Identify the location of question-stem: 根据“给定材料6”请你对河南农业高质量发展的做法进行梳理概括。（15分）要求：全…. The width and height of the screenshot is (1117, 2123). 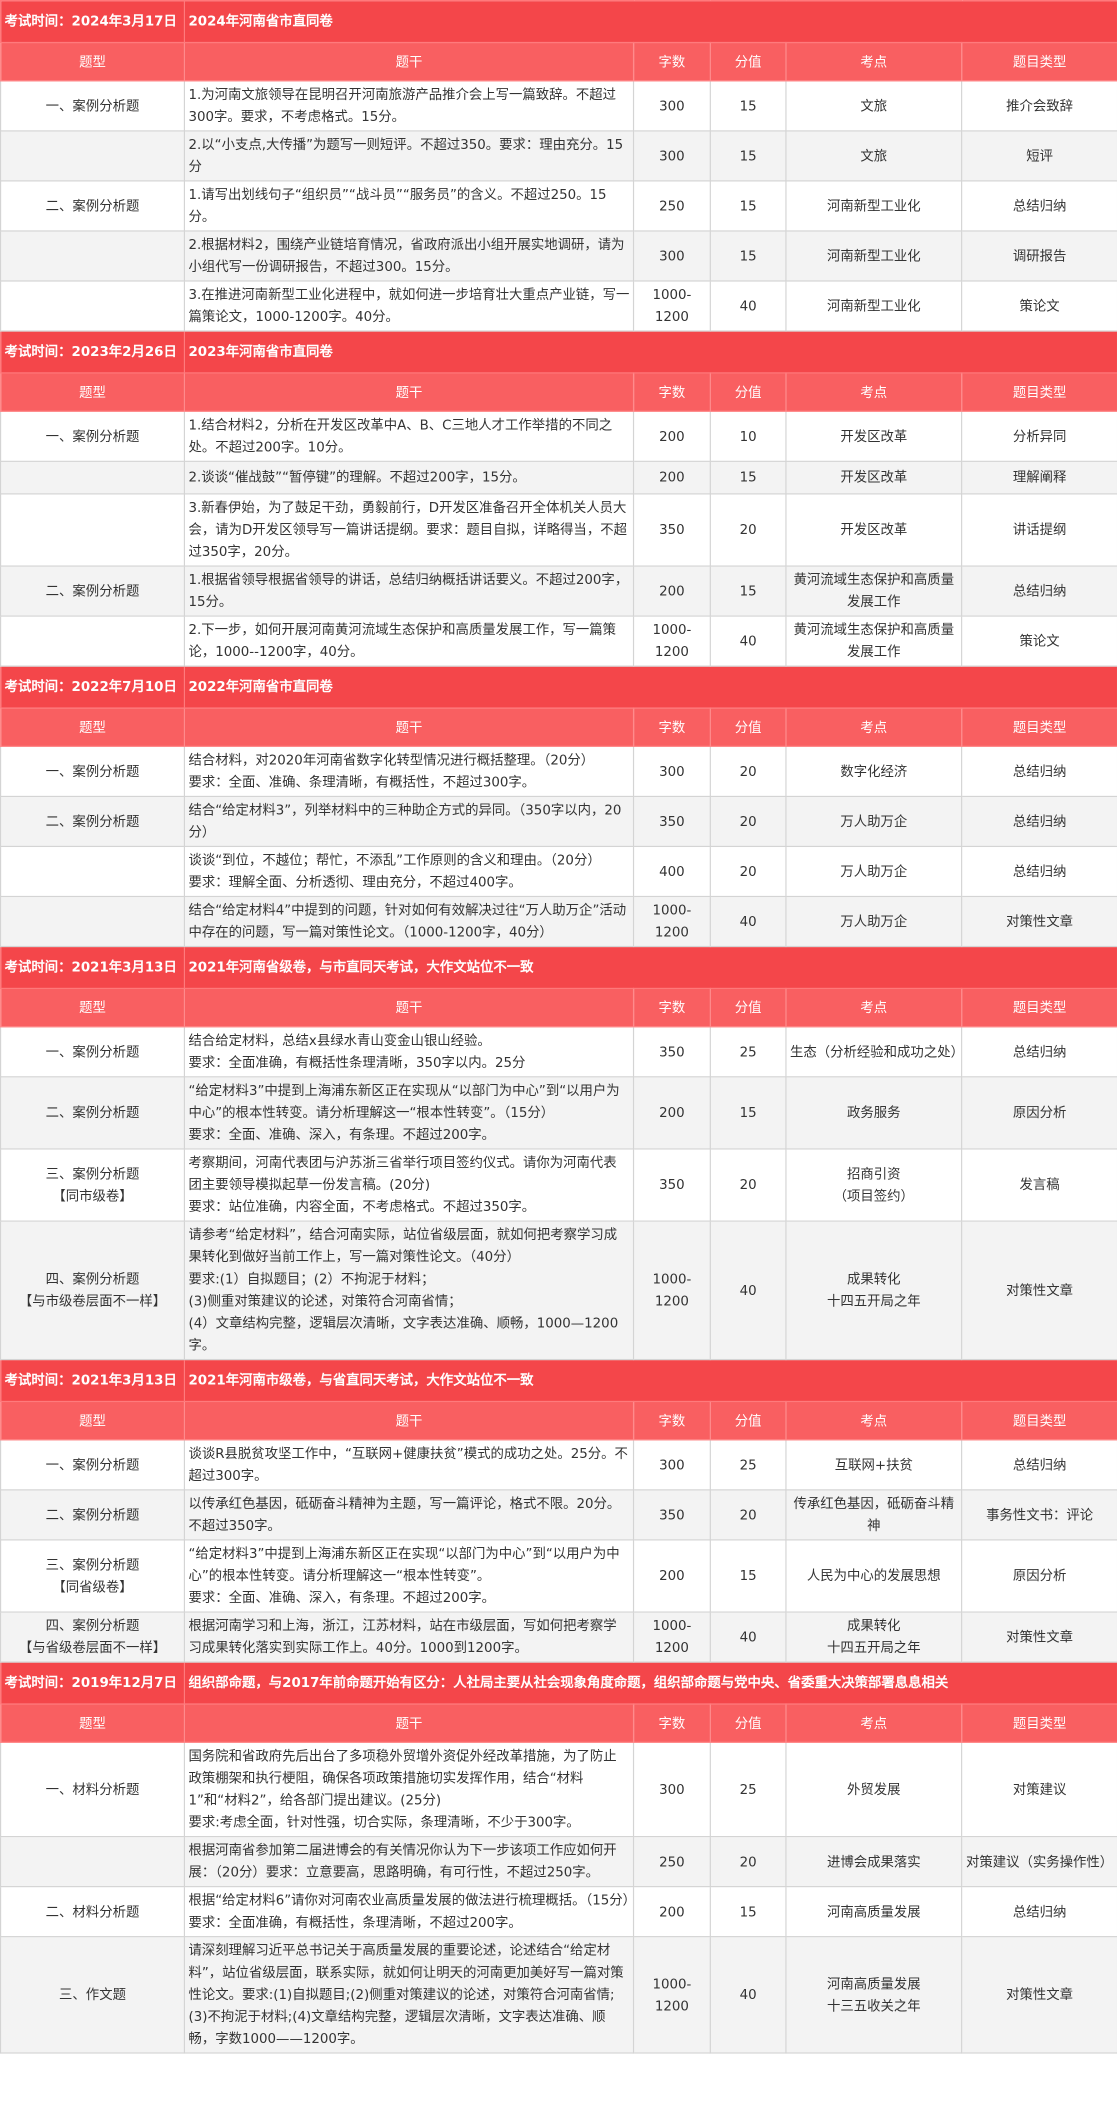
(409, 1911).